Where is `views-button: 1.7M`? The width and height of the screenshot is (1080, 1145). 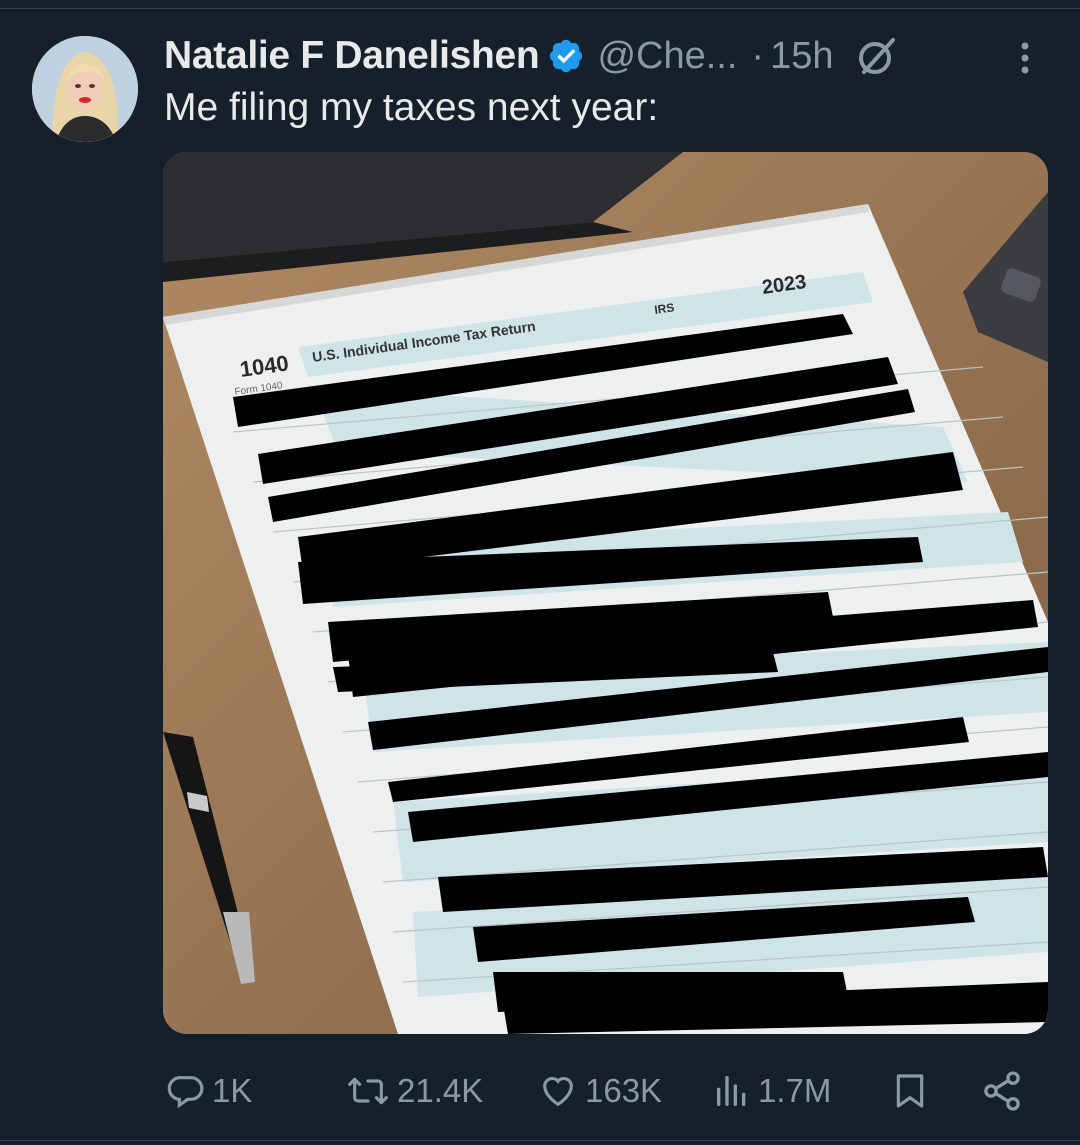
views-button: 1.7M is located at coordinates (771, 1091).